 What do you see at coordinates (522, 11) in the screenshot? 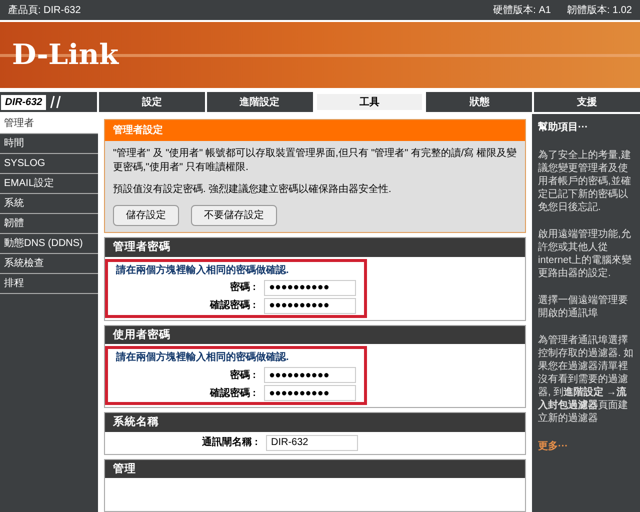
I see `hardware-version: 硬體版本: A1` at bounding box center [522, 11].